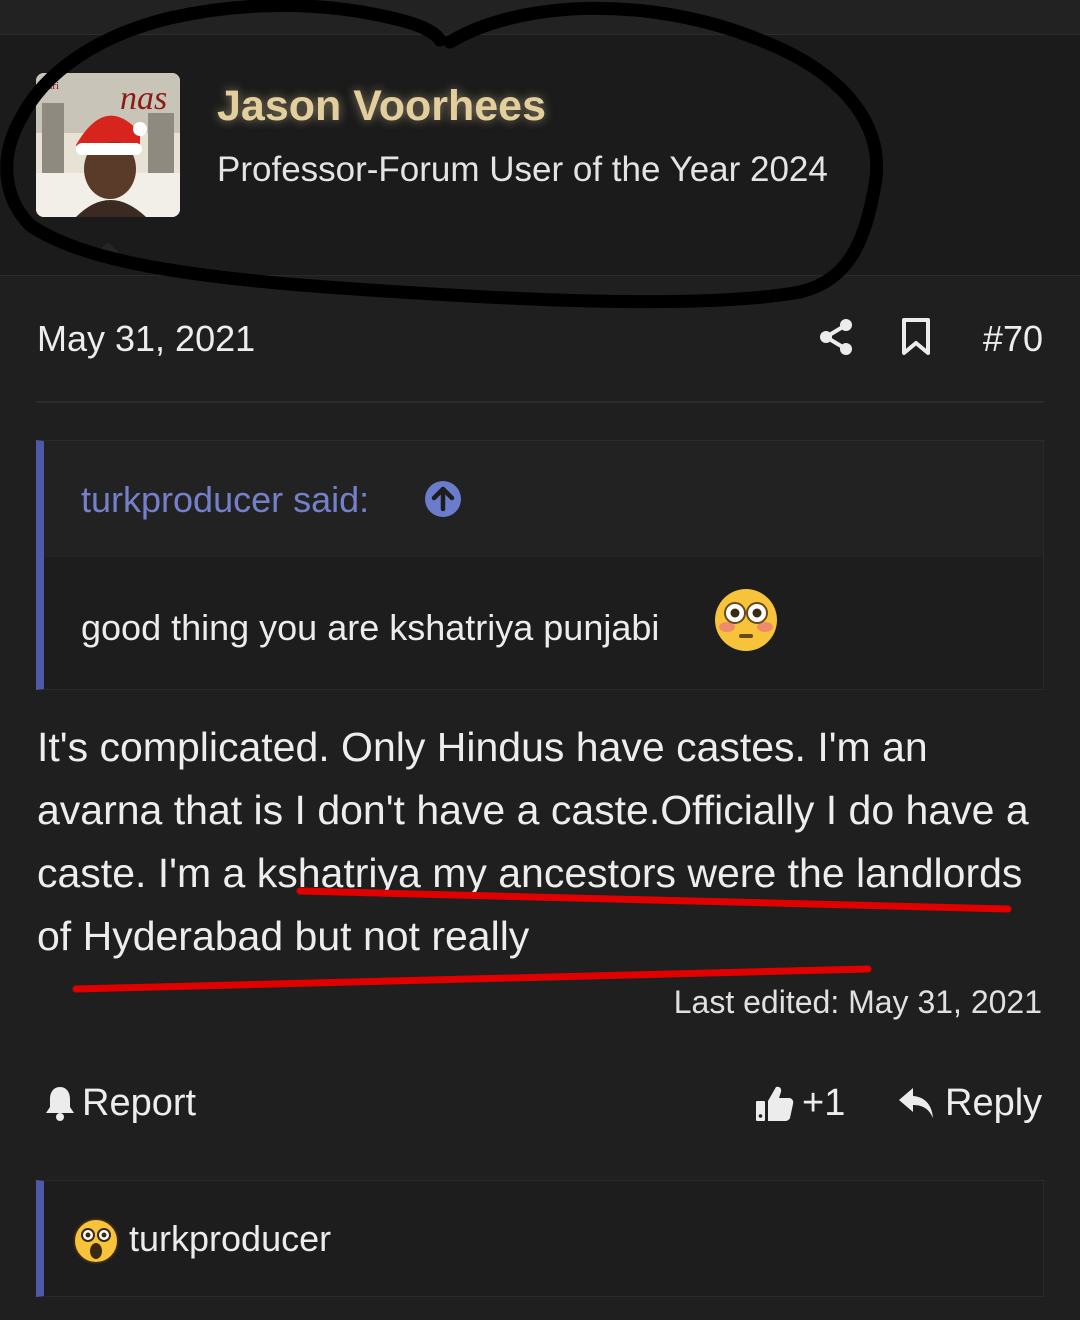 The width and height of the screenshot is (1080, 1320). Describe the element at coordinates (139, 1102) in the screenshot. I see `report-label: Report` at that location.